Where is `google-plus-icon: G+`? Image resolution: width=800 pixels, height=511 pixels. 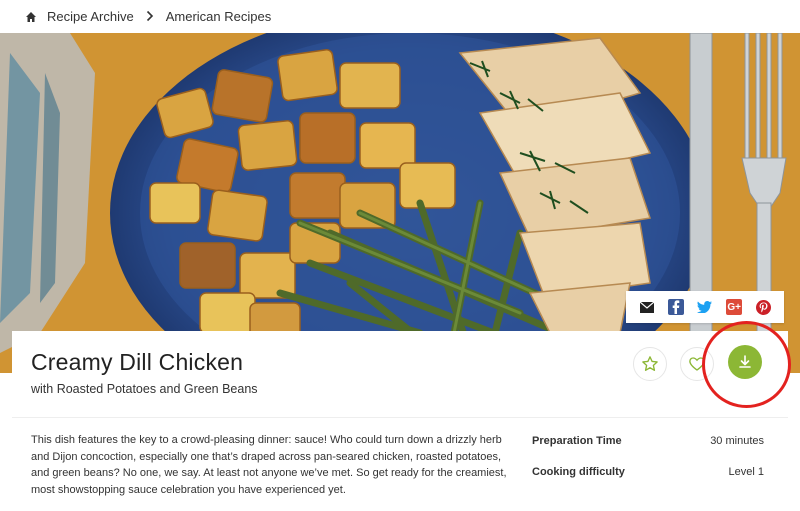
google-plus-icon: G+ is located at coordinates (734, 307).